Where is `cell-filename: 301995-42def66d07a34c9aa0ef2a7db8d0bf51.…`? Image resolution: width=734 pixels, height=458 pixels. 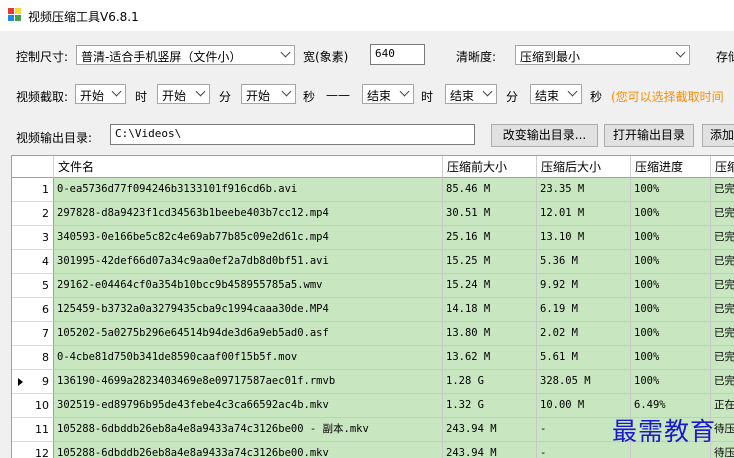 cell-filename: 301995-42def66d07a34c9aa0ef2a7db8d0bf51.… is located at coordinates (248, 262).